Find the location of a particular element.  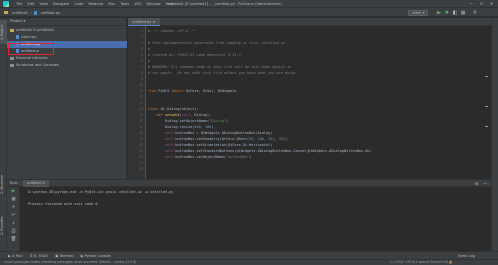

run-tab-untitled: untitled × is located at coordinates (36, 183).